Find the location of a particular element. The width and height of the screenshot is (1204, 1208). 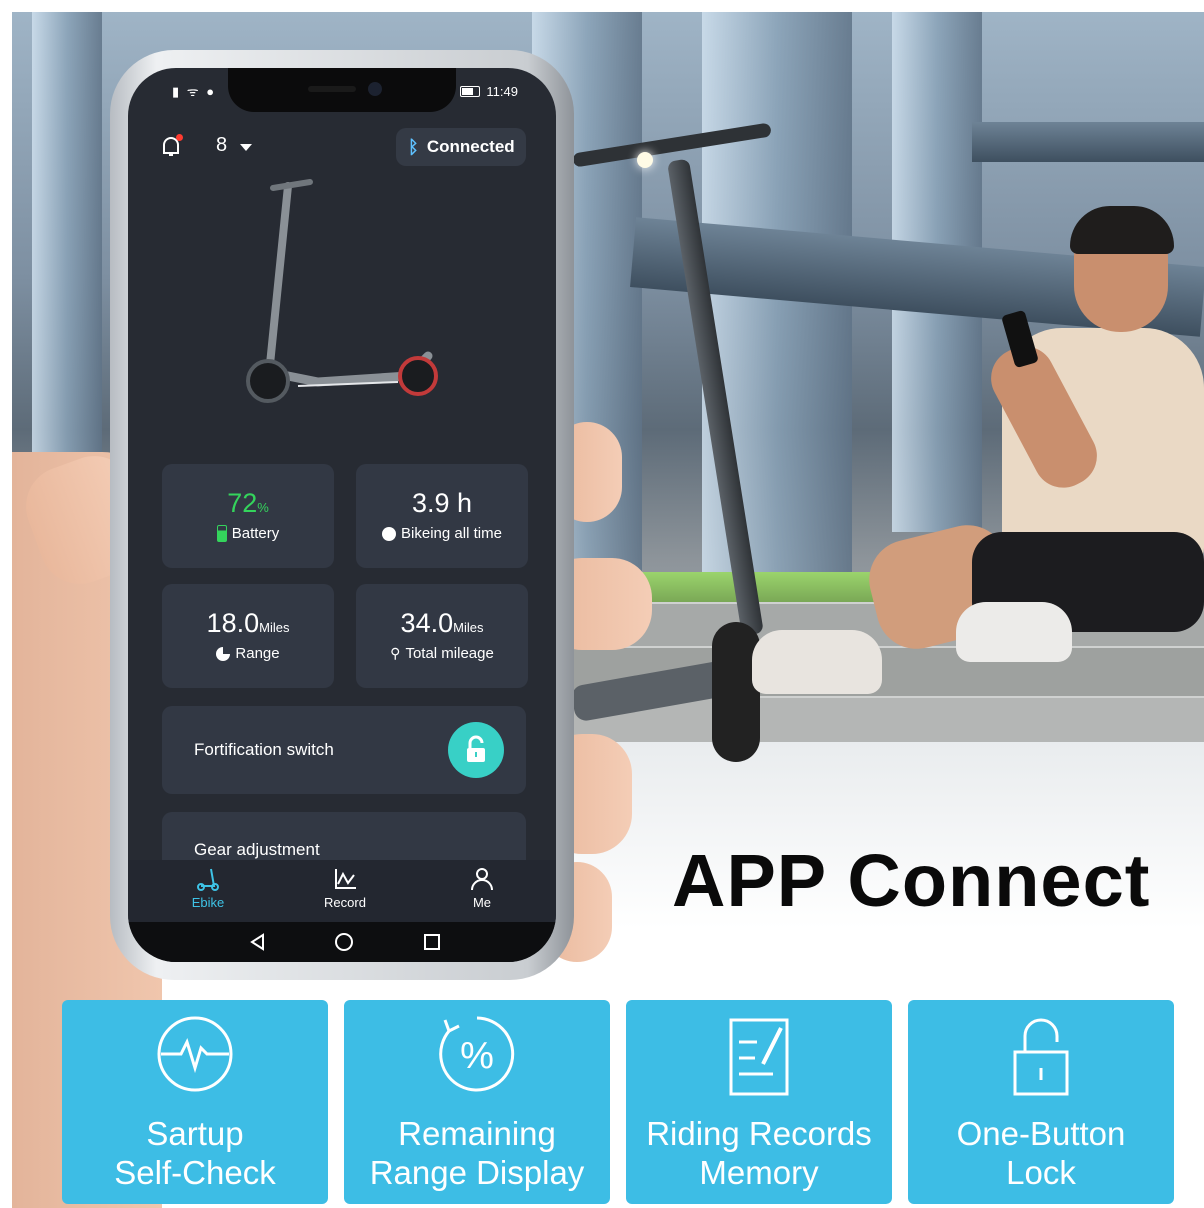

mileage-label: Total mileage is located at coordinates (449, 653).